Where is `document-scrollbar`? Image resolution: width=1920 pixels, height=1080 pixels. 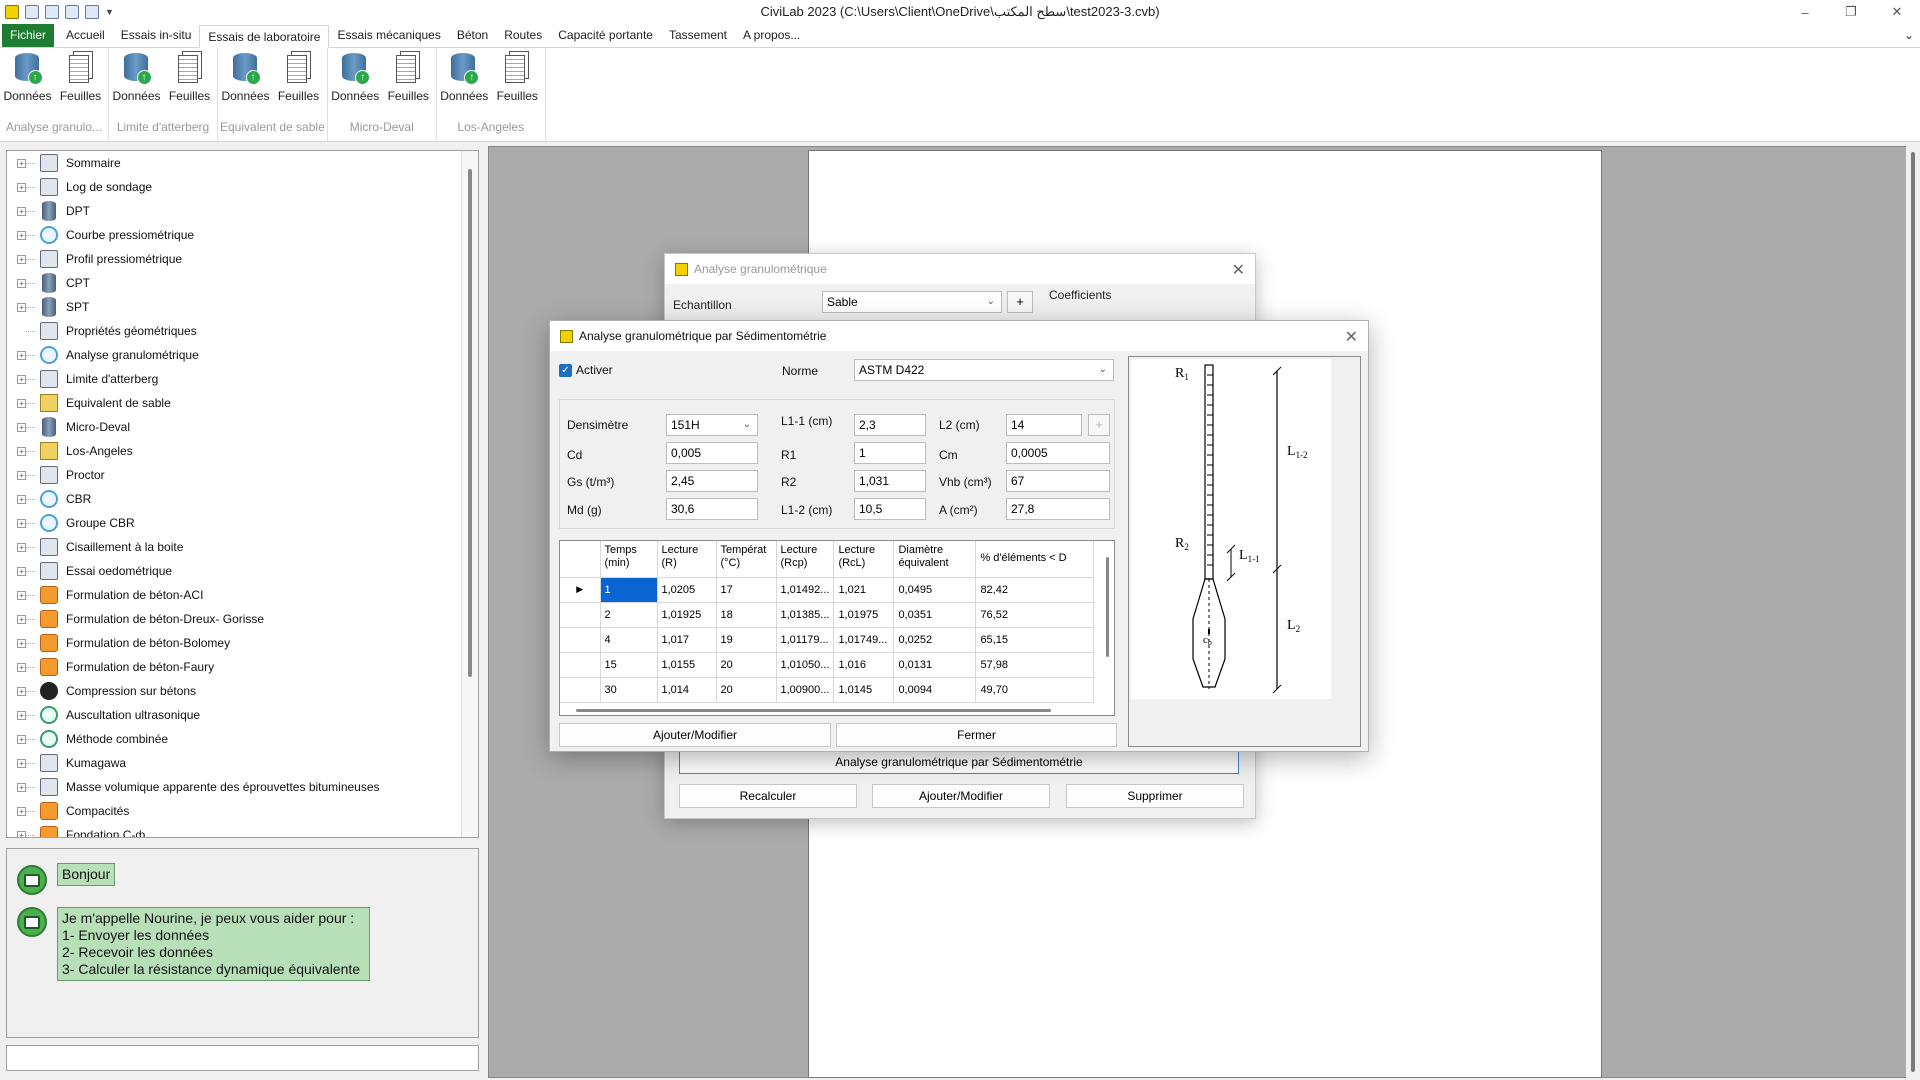 document-scrollbar is located at coordinates (1913, 612).